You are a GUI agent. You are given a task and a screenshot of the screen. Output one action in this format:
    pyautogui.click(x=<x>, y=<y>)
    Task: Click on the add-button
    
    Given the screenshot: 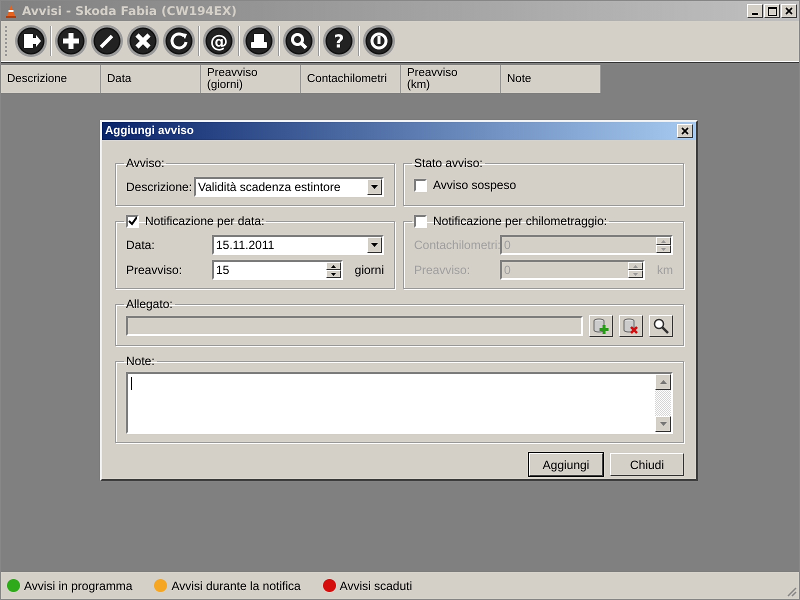 What is the action you would take?
    pyautogui.click(x=71, y=41)
    